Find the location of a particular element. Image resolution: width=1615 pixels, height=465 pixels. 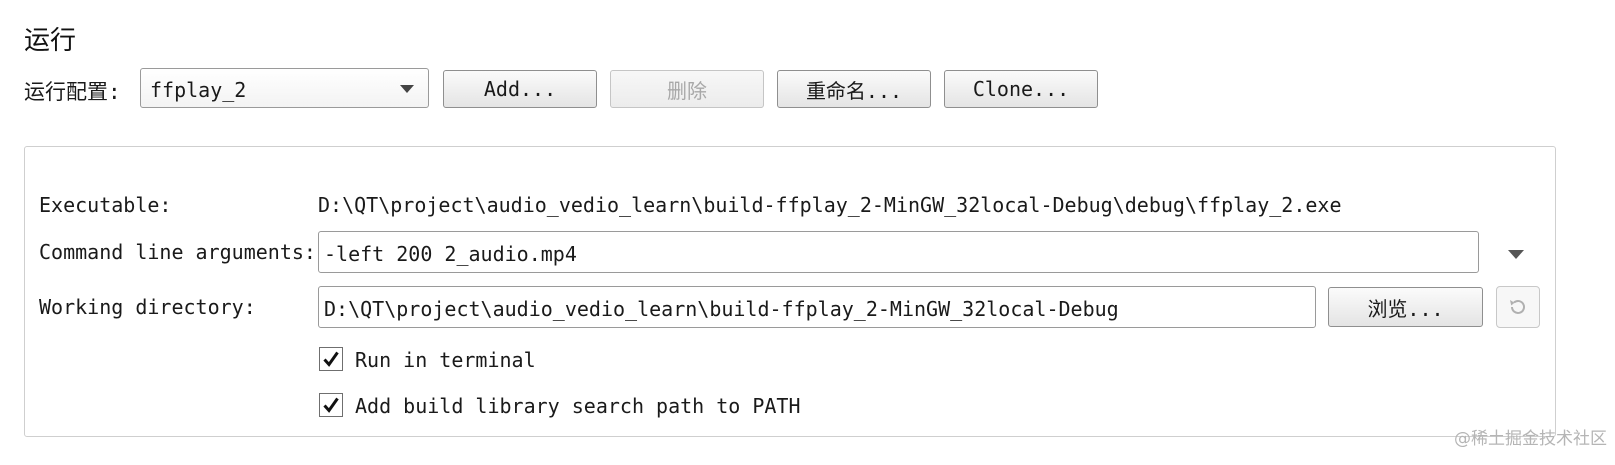

run-config-label: 运行配置: is located at coordinates (72, 92).